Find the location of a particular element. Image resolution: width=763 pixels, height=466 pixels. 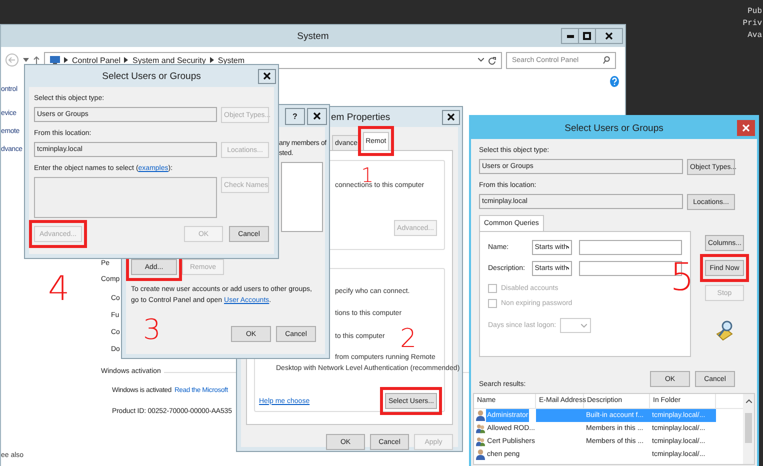

annotation-number: 5 is located at coordinates (682, 277).